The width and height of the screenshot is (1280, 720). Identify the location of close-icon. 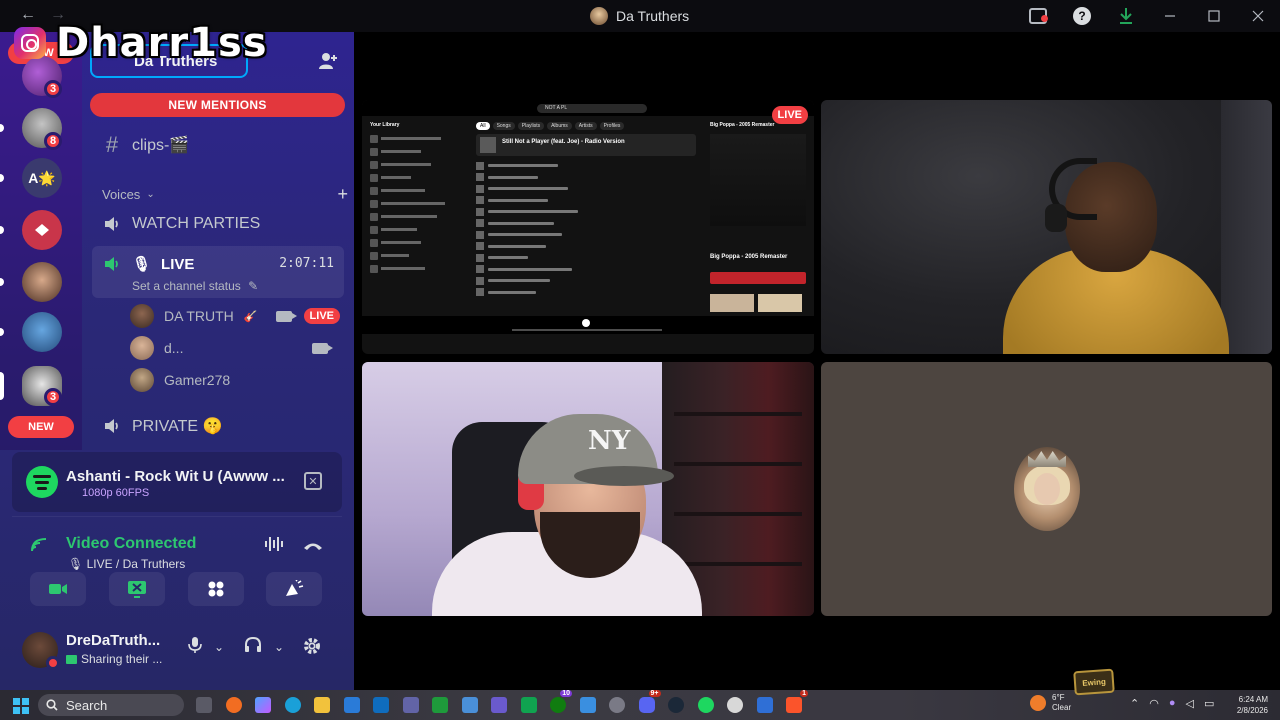
(1258, 16).